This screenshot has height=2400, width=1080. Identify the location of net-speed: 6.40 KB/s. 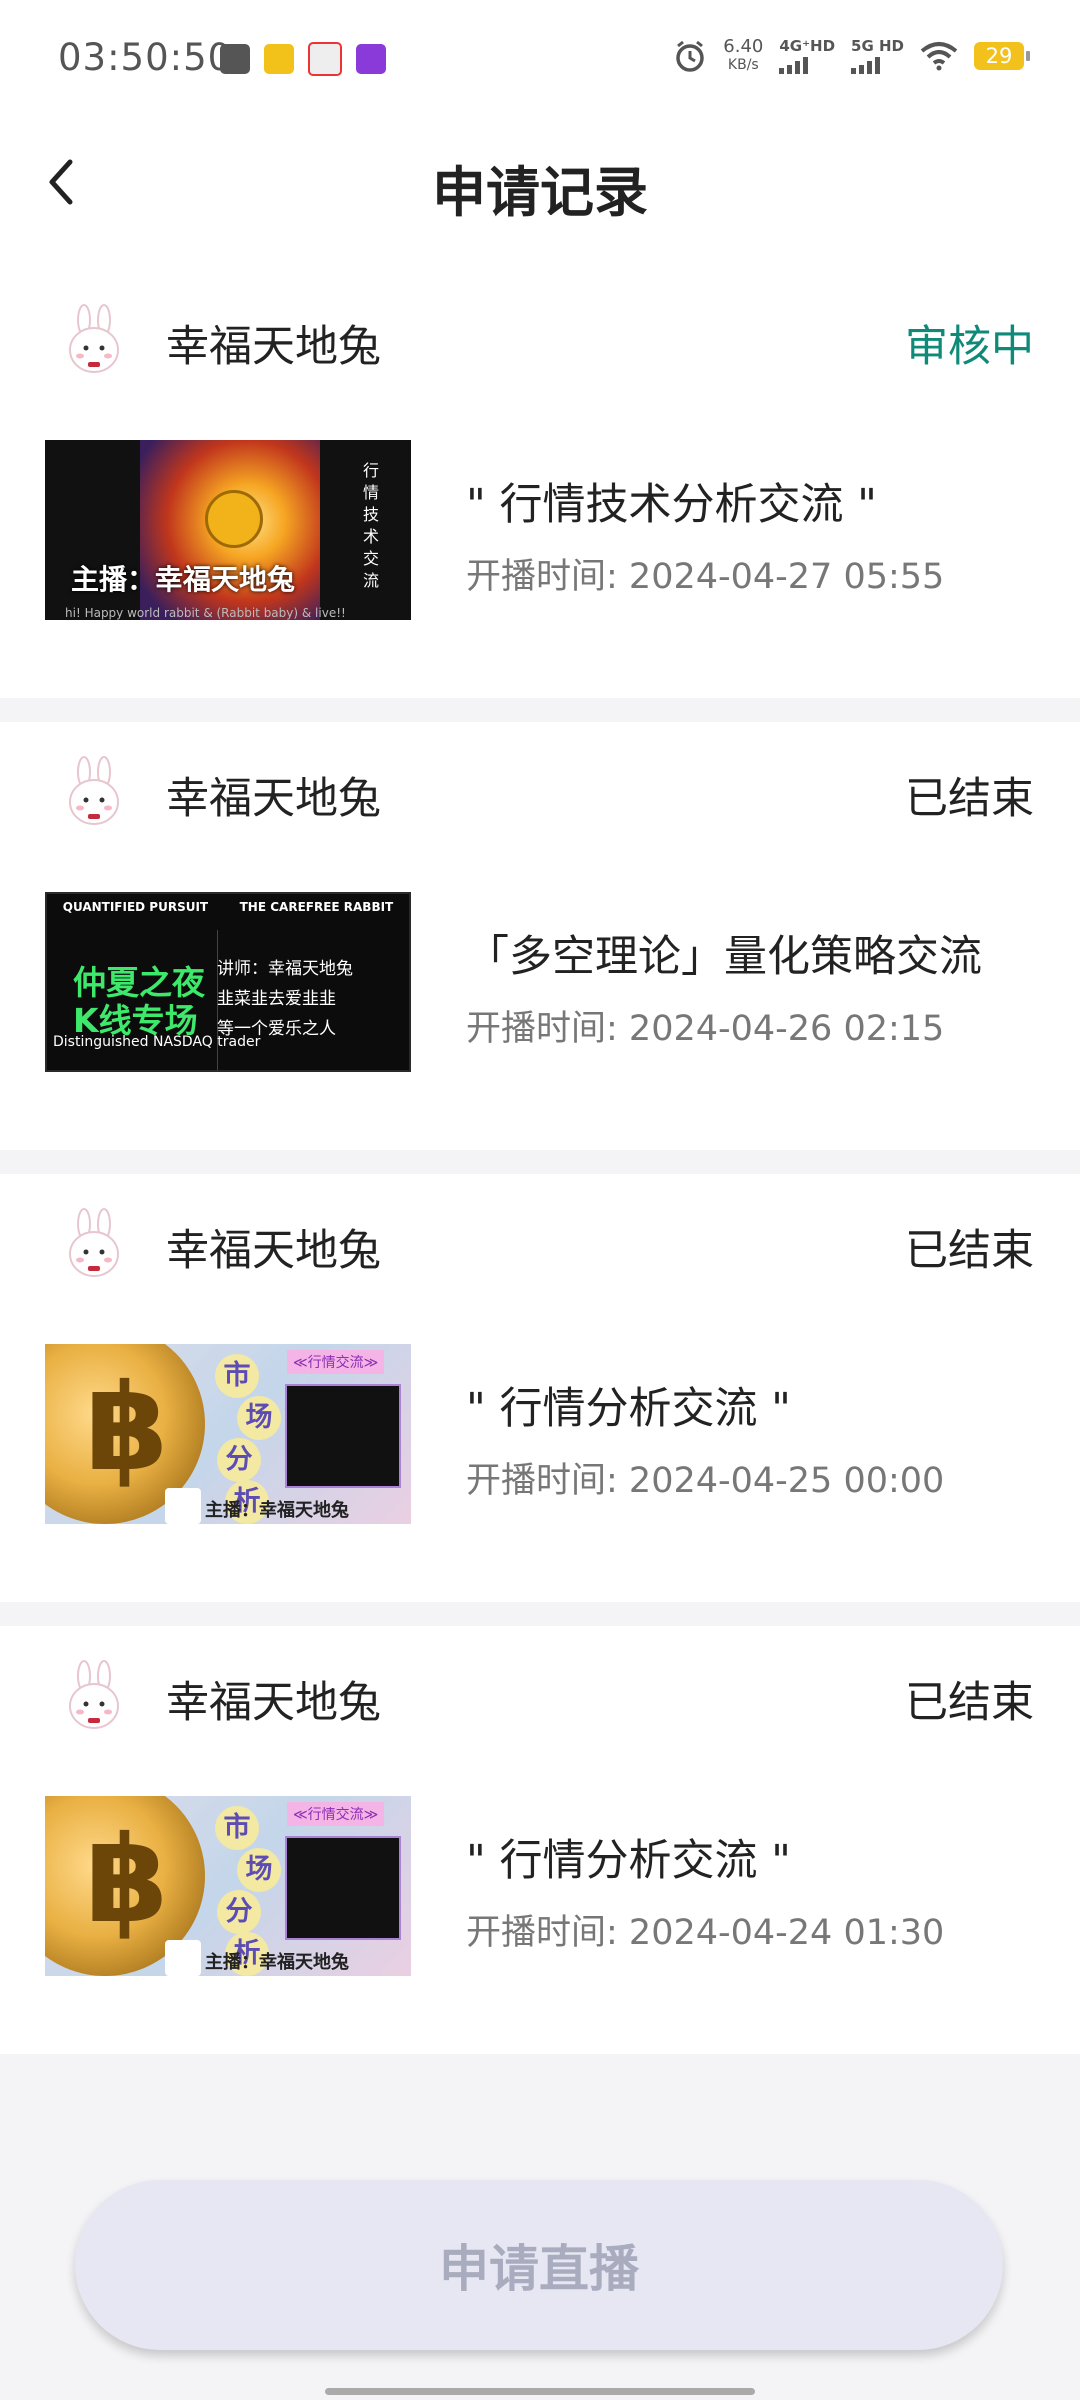
(743, 56).